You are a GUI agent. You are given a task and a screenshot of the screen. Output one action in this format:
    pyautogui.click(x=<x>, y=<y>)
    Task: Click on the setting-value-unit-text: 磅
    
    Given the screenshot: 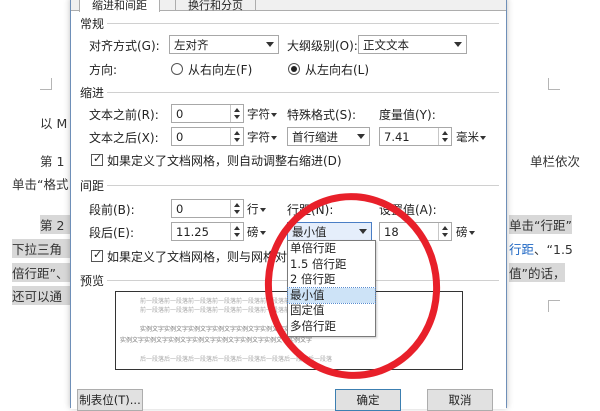 What is the action you would take?
    pyautogui.click(x=462, y=232)
    